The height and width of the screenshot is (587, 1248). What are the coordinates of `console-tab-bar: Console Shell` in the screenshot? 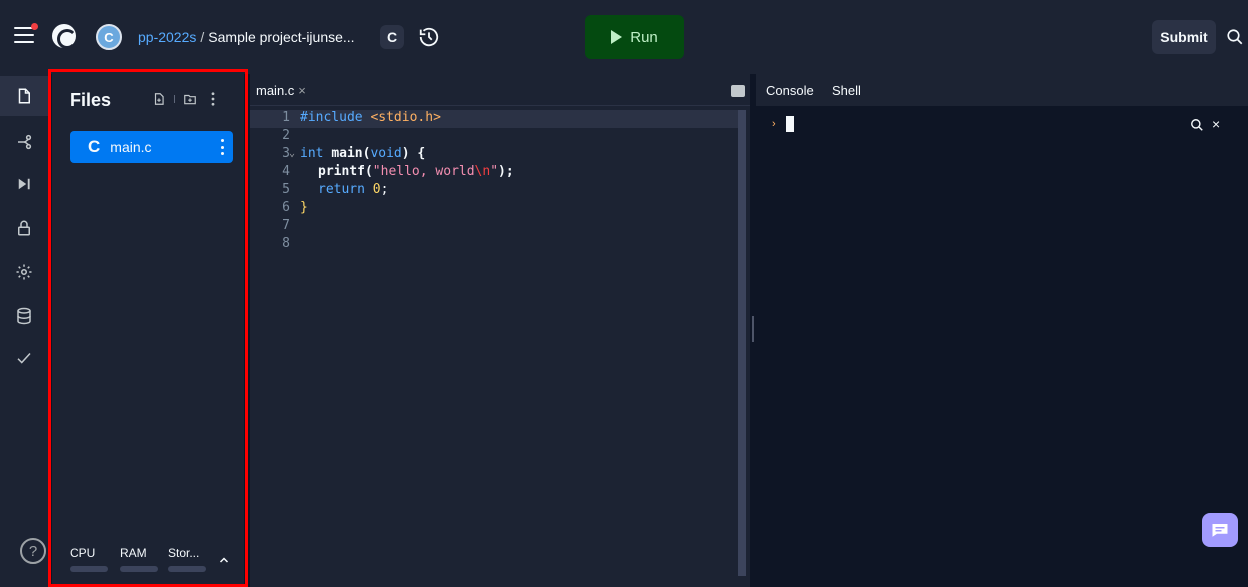 It's located at (1002, 90).